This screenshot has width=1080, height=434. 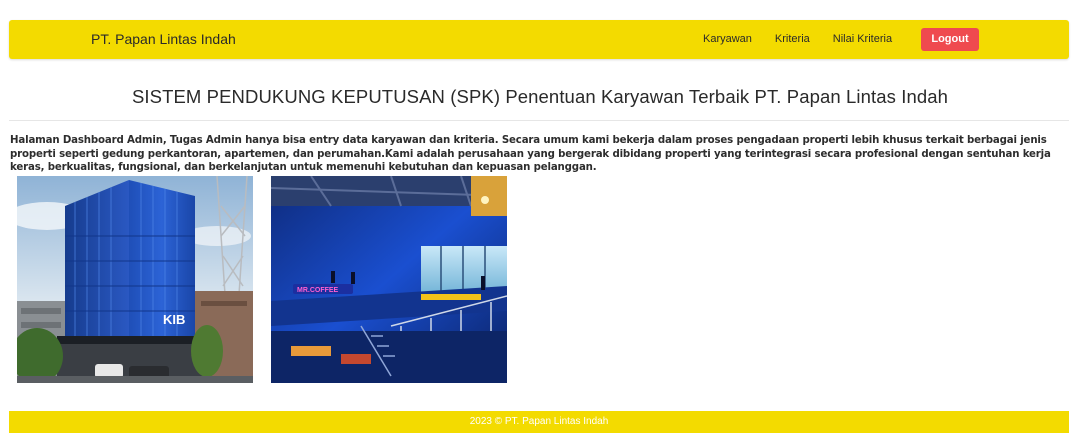 I want to click on nav-link-nilai-kriteria: Nilai Kriteria, so click(x=862, y=39).